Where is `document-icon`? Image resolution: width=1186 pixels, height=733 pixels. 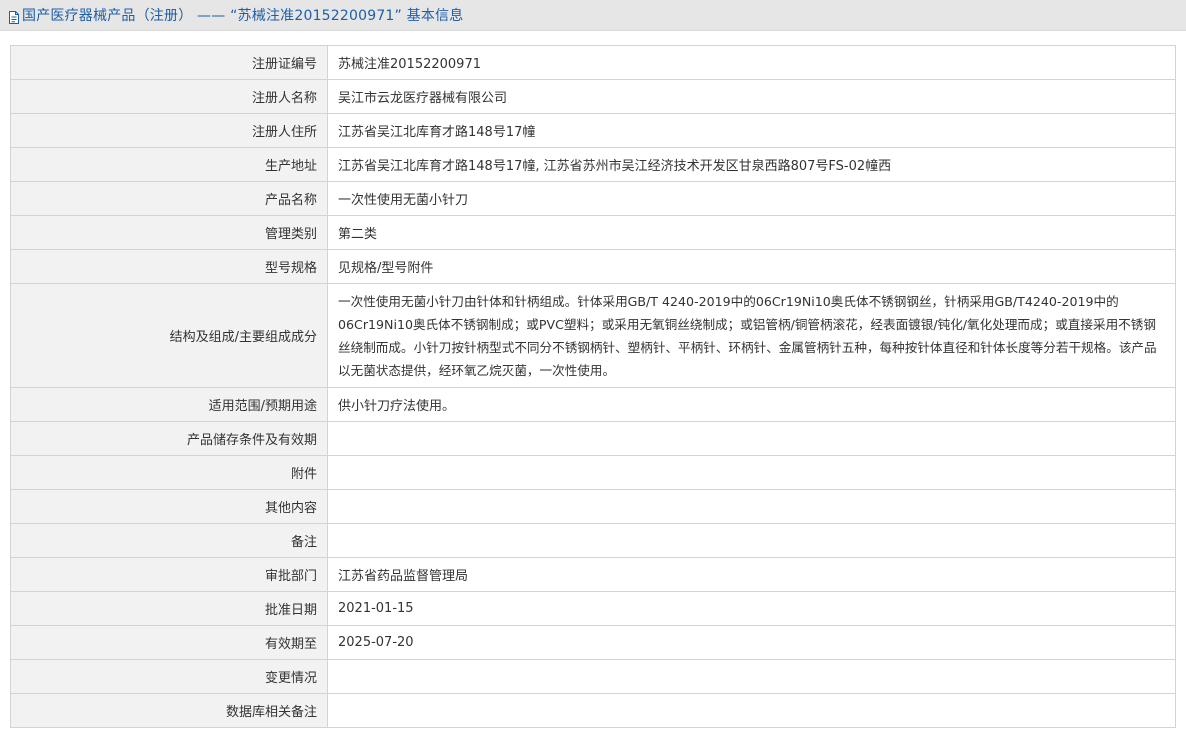 document-icon is located at coordinates (14, 16).